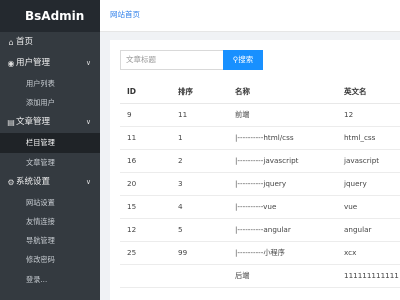 The image size is (400, 300). Describe the element at coordinates (206, 161) in the screenshot. I see `cell-sort: 2` at that location.